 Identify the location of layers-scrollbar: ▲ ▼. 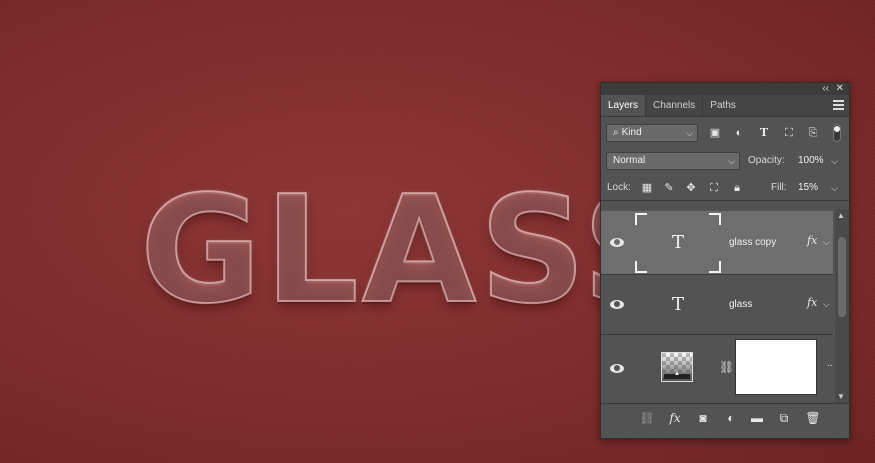
(842, 306).